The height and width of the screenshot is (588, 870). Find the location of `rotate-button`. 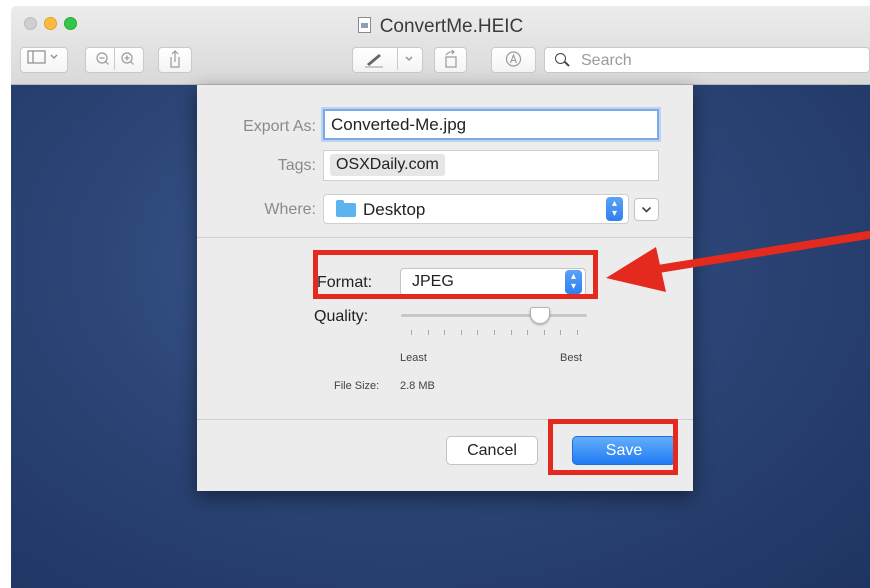

rotate-button is located at coordinates (450, 60).